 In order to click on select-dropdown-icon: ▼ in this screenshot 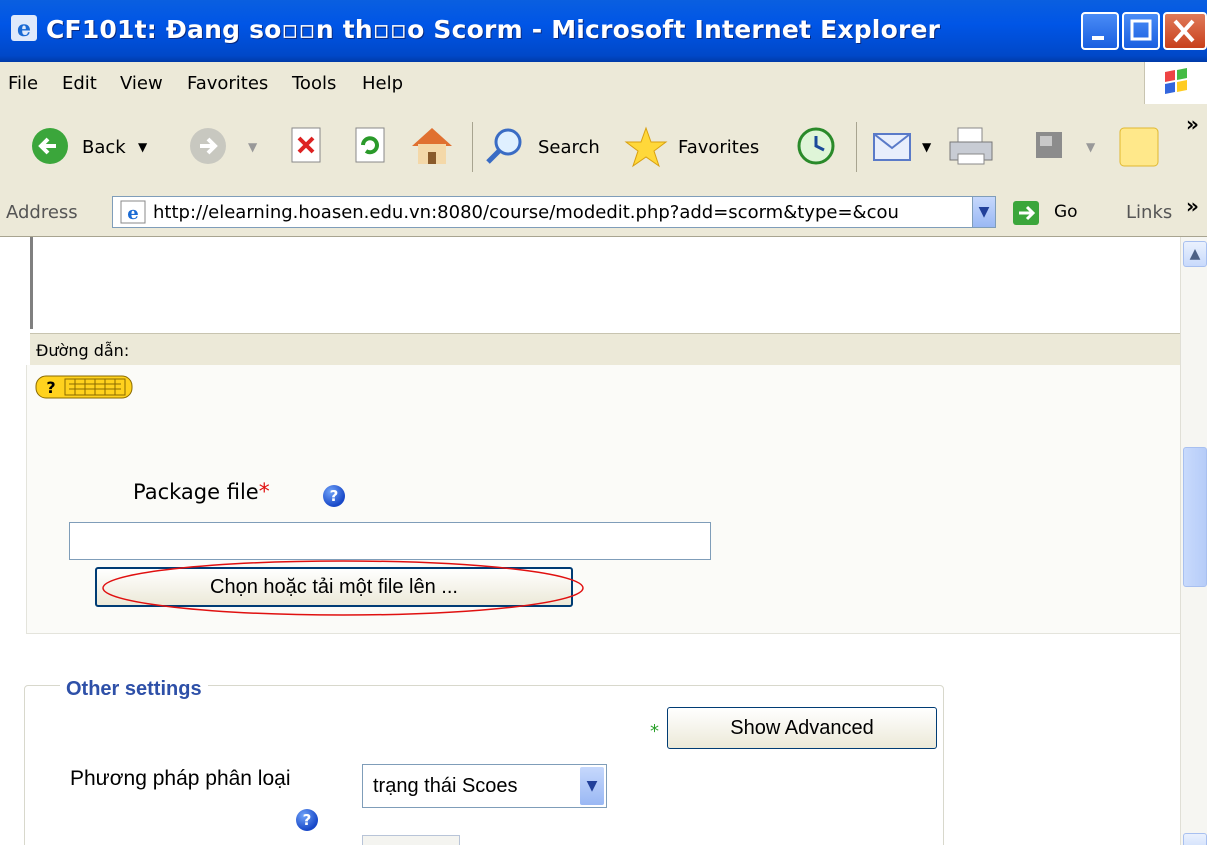, I will do `click(592, 786)`.